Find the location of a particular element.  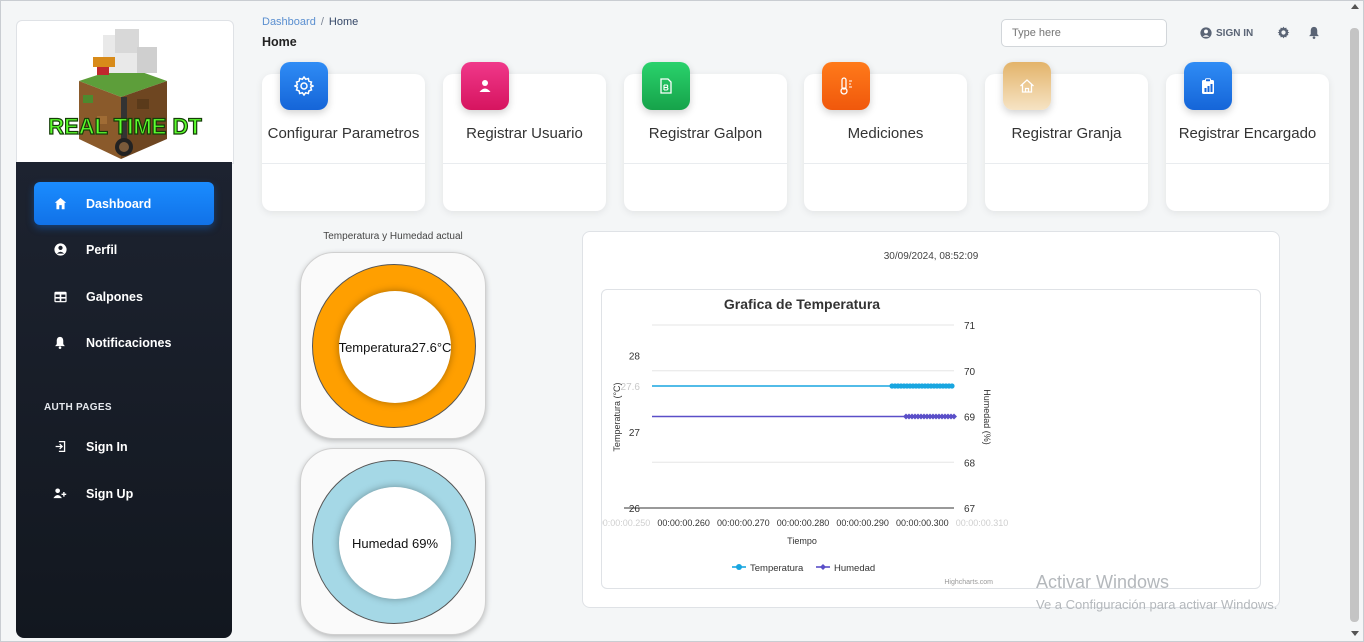

card-registrar-usuario: Registrar Usuario is located at coordinates (524, 136).